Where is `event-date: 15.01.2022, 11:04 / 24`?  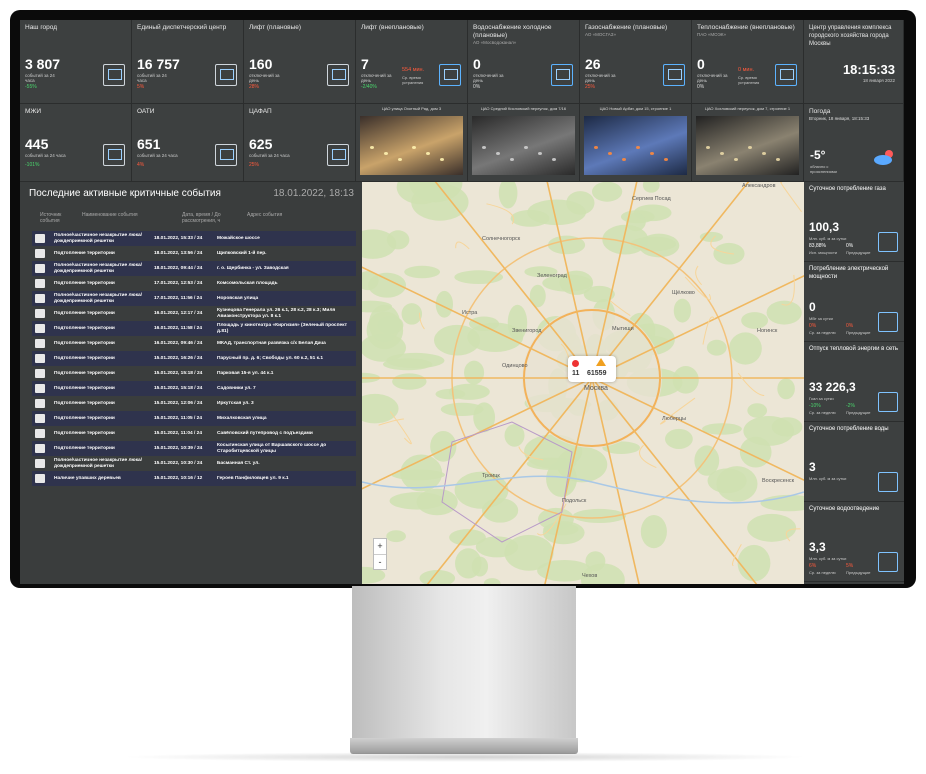
event-date: 15.01.2022, 11:04 / 24 is located at coordinates (178, 433).